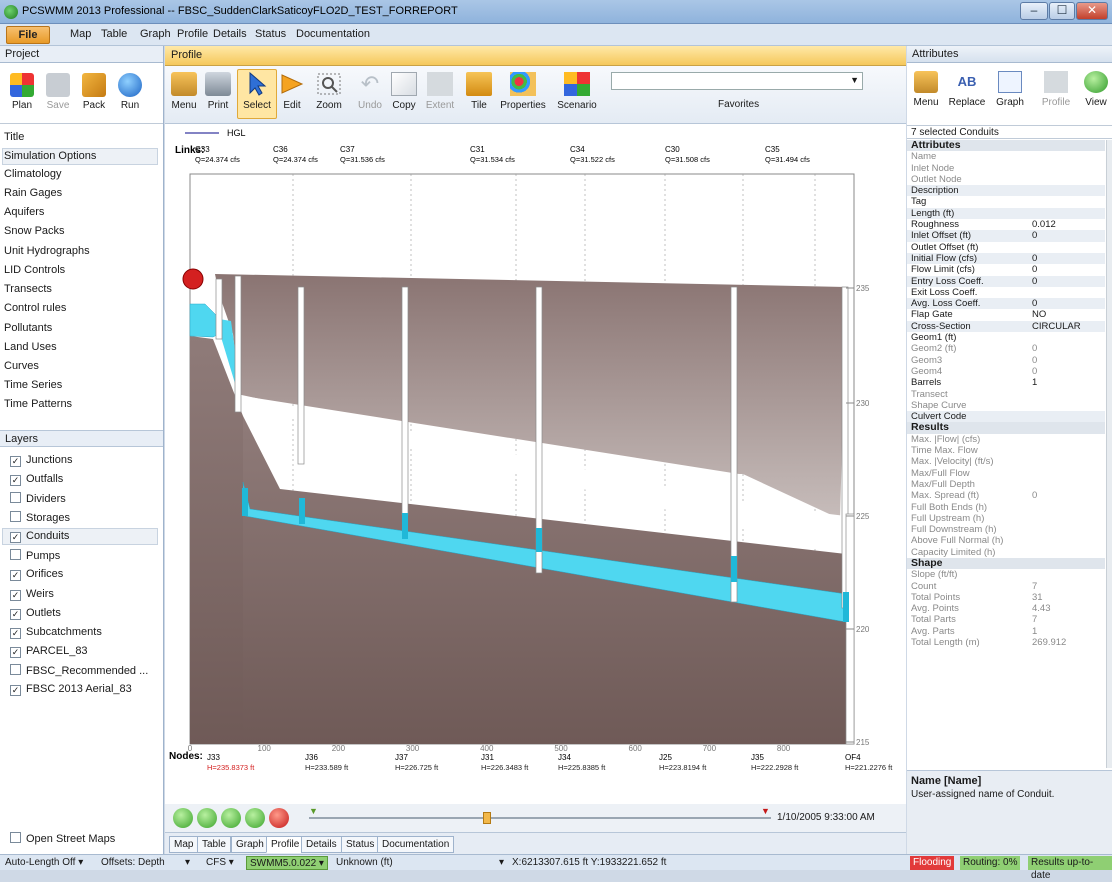  Describe the element at coordinates (1006, 213) in the screenshot. I see `attribute-row: Length (ft)` at that location.